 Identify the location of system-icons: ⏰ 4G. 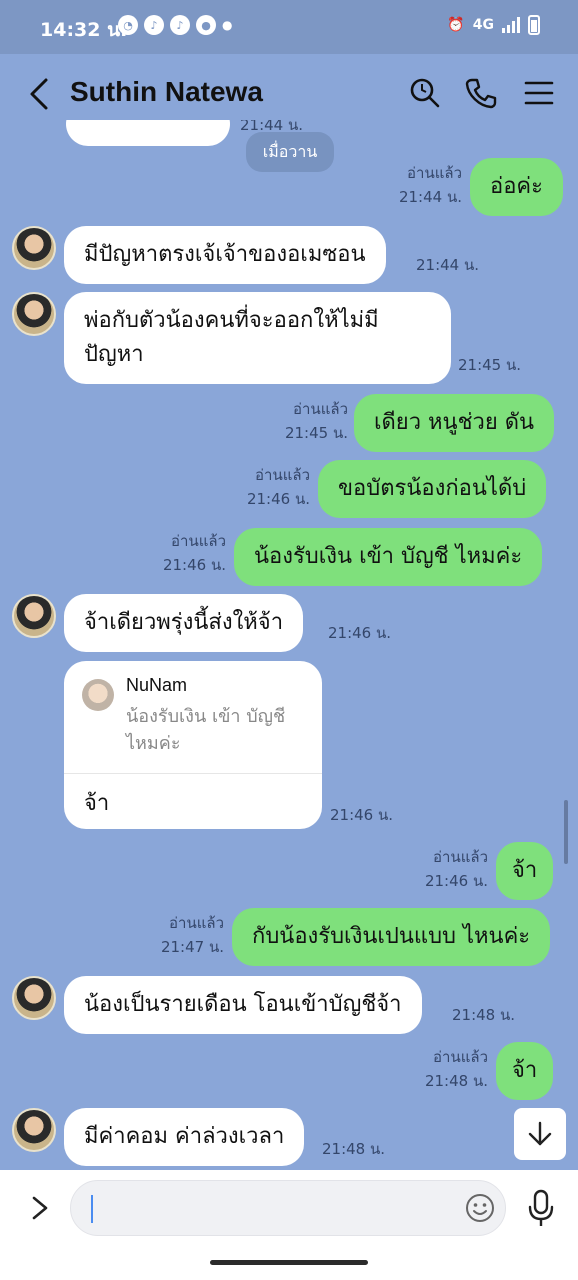
(493, 25).